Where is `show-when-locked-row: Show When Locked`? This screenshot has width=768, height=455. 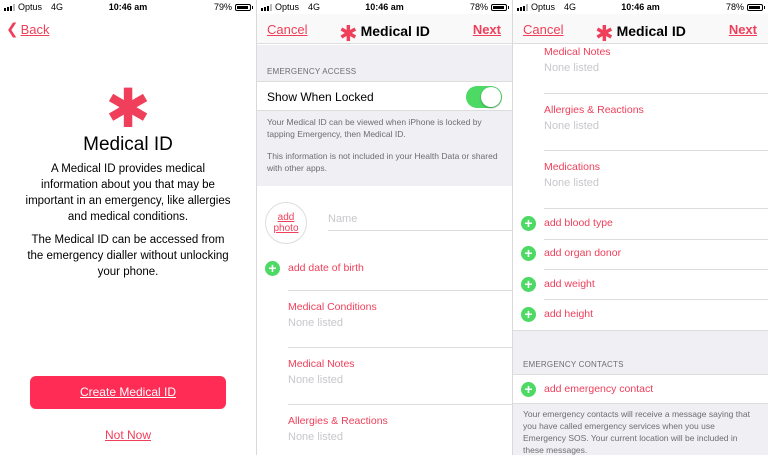
show-when-locked-row: Show When Locked is located at coordinates (384, 96).